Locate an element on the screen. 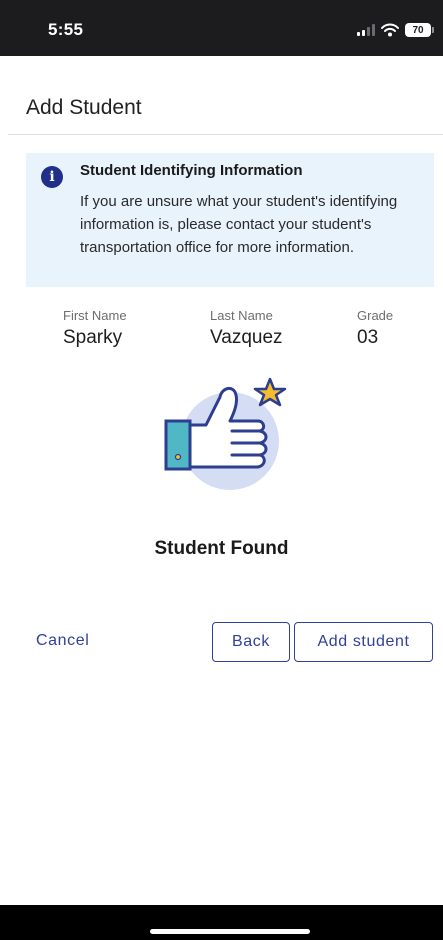 Image resolution: width=443 pixels, height=940 pixels. status-time: 5:55 is located at coordinates (66, 29).